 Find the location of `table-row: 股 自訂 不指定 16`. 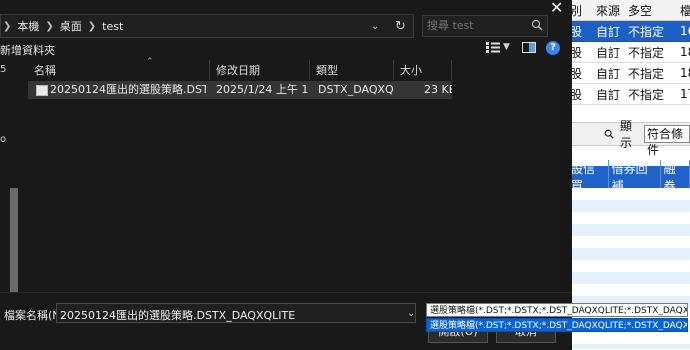

table-row: 股 自訂 不指定 16 is located at coordinates (629, 31).